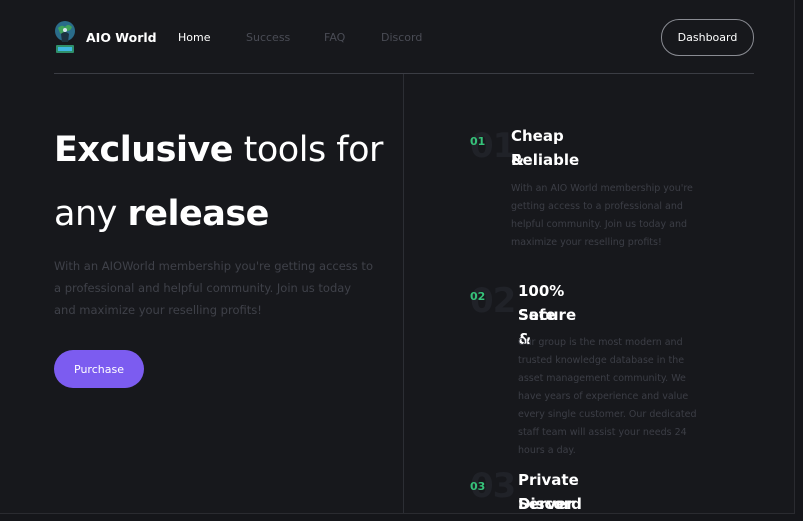  I want to click on hero-title: Exclusive tools for any release, so click(224, 182).